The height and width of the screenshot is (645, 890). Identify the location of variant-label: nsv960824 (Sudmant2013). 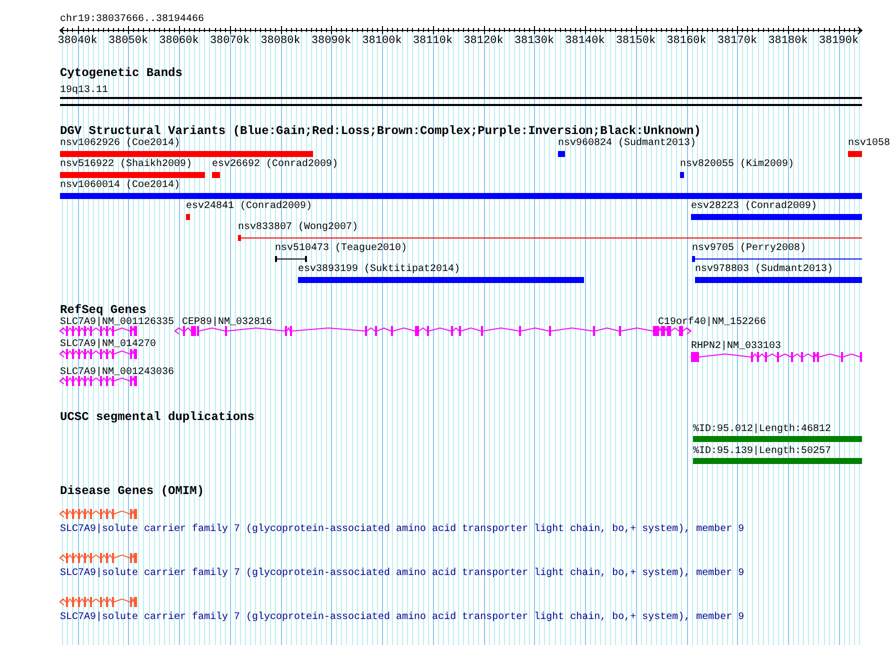
(627, 144).